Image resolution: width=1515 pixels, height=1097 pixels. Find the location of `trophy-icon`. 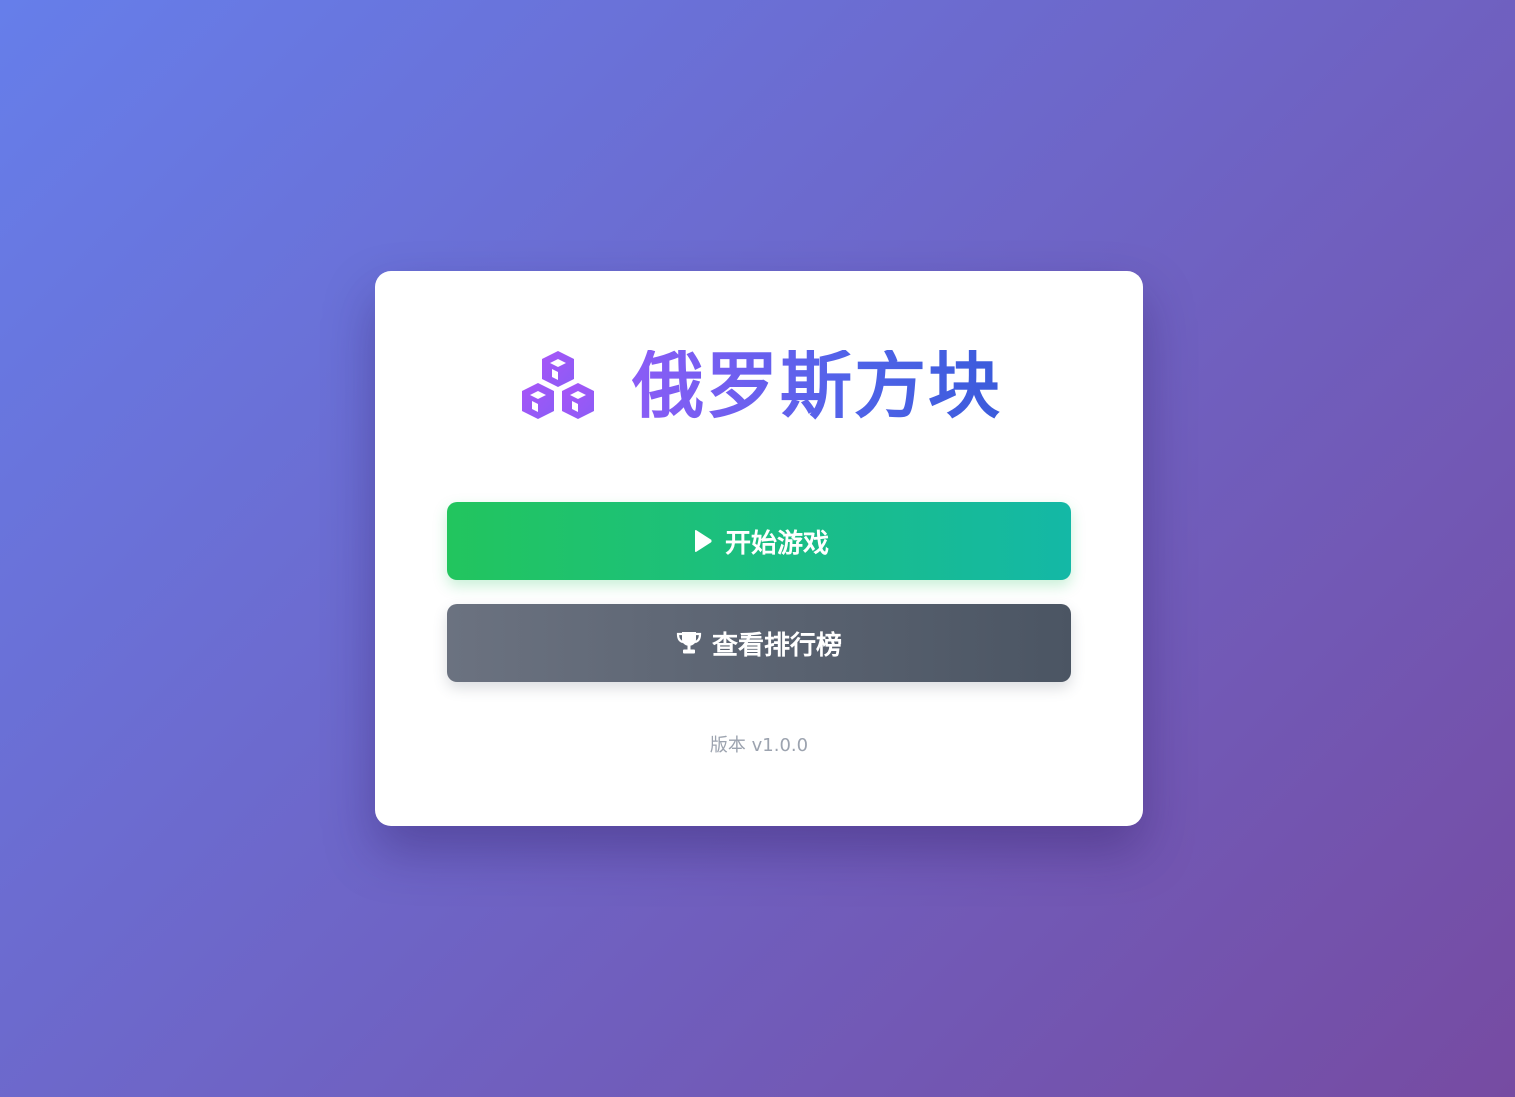

trophy-icon is located at coordinates (689, 643).